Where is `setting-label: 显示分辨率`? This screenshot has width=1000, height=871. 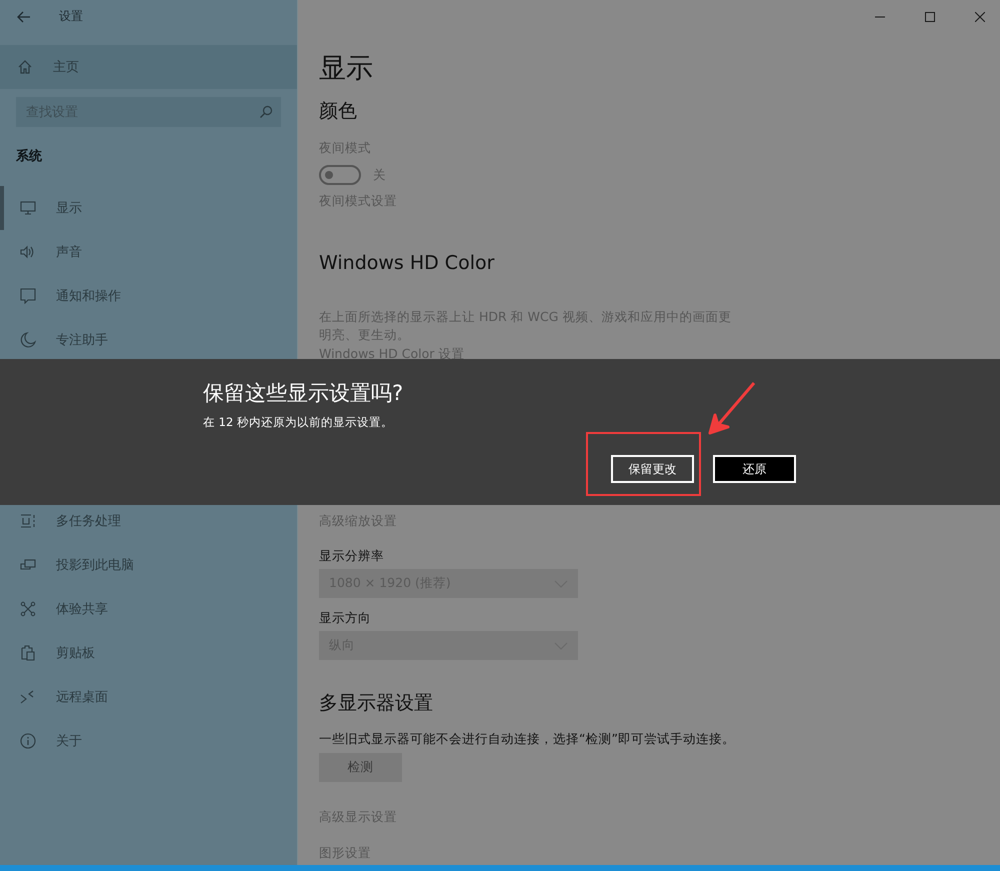 setting-label: 显示分辨率 is located at coordinates (351, 556).